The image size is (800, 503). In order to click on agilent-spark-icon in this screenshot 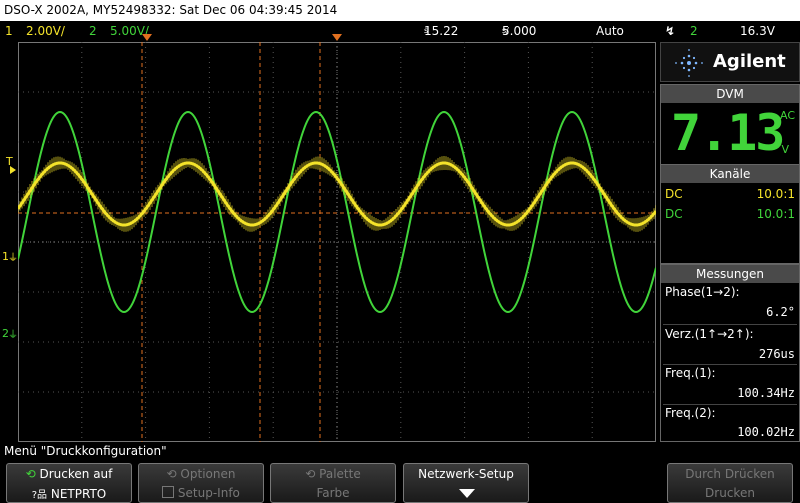, I will do `click(689, 63)`.